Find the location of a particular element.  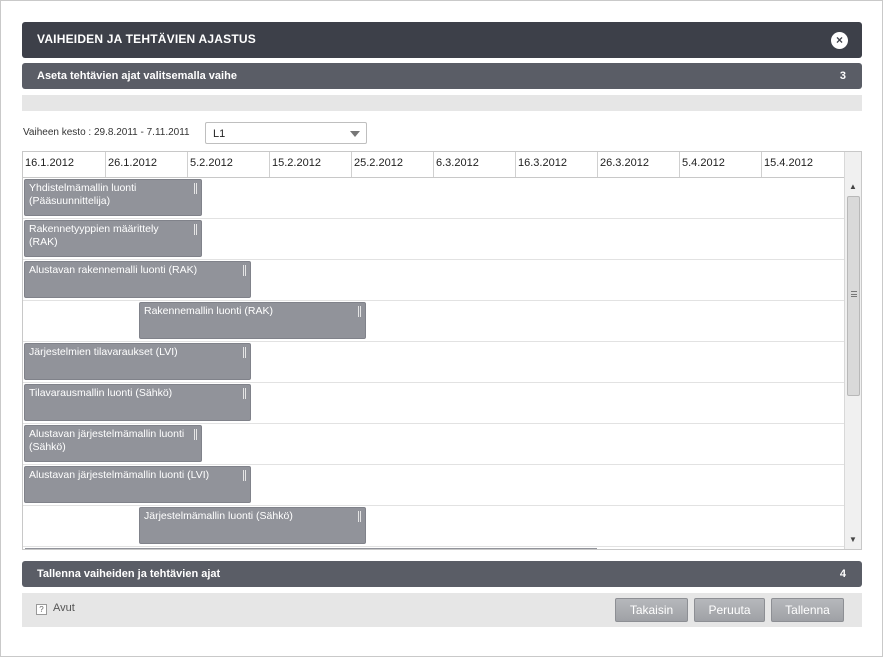

help-label: Avut is located at coordinates (64, 608).